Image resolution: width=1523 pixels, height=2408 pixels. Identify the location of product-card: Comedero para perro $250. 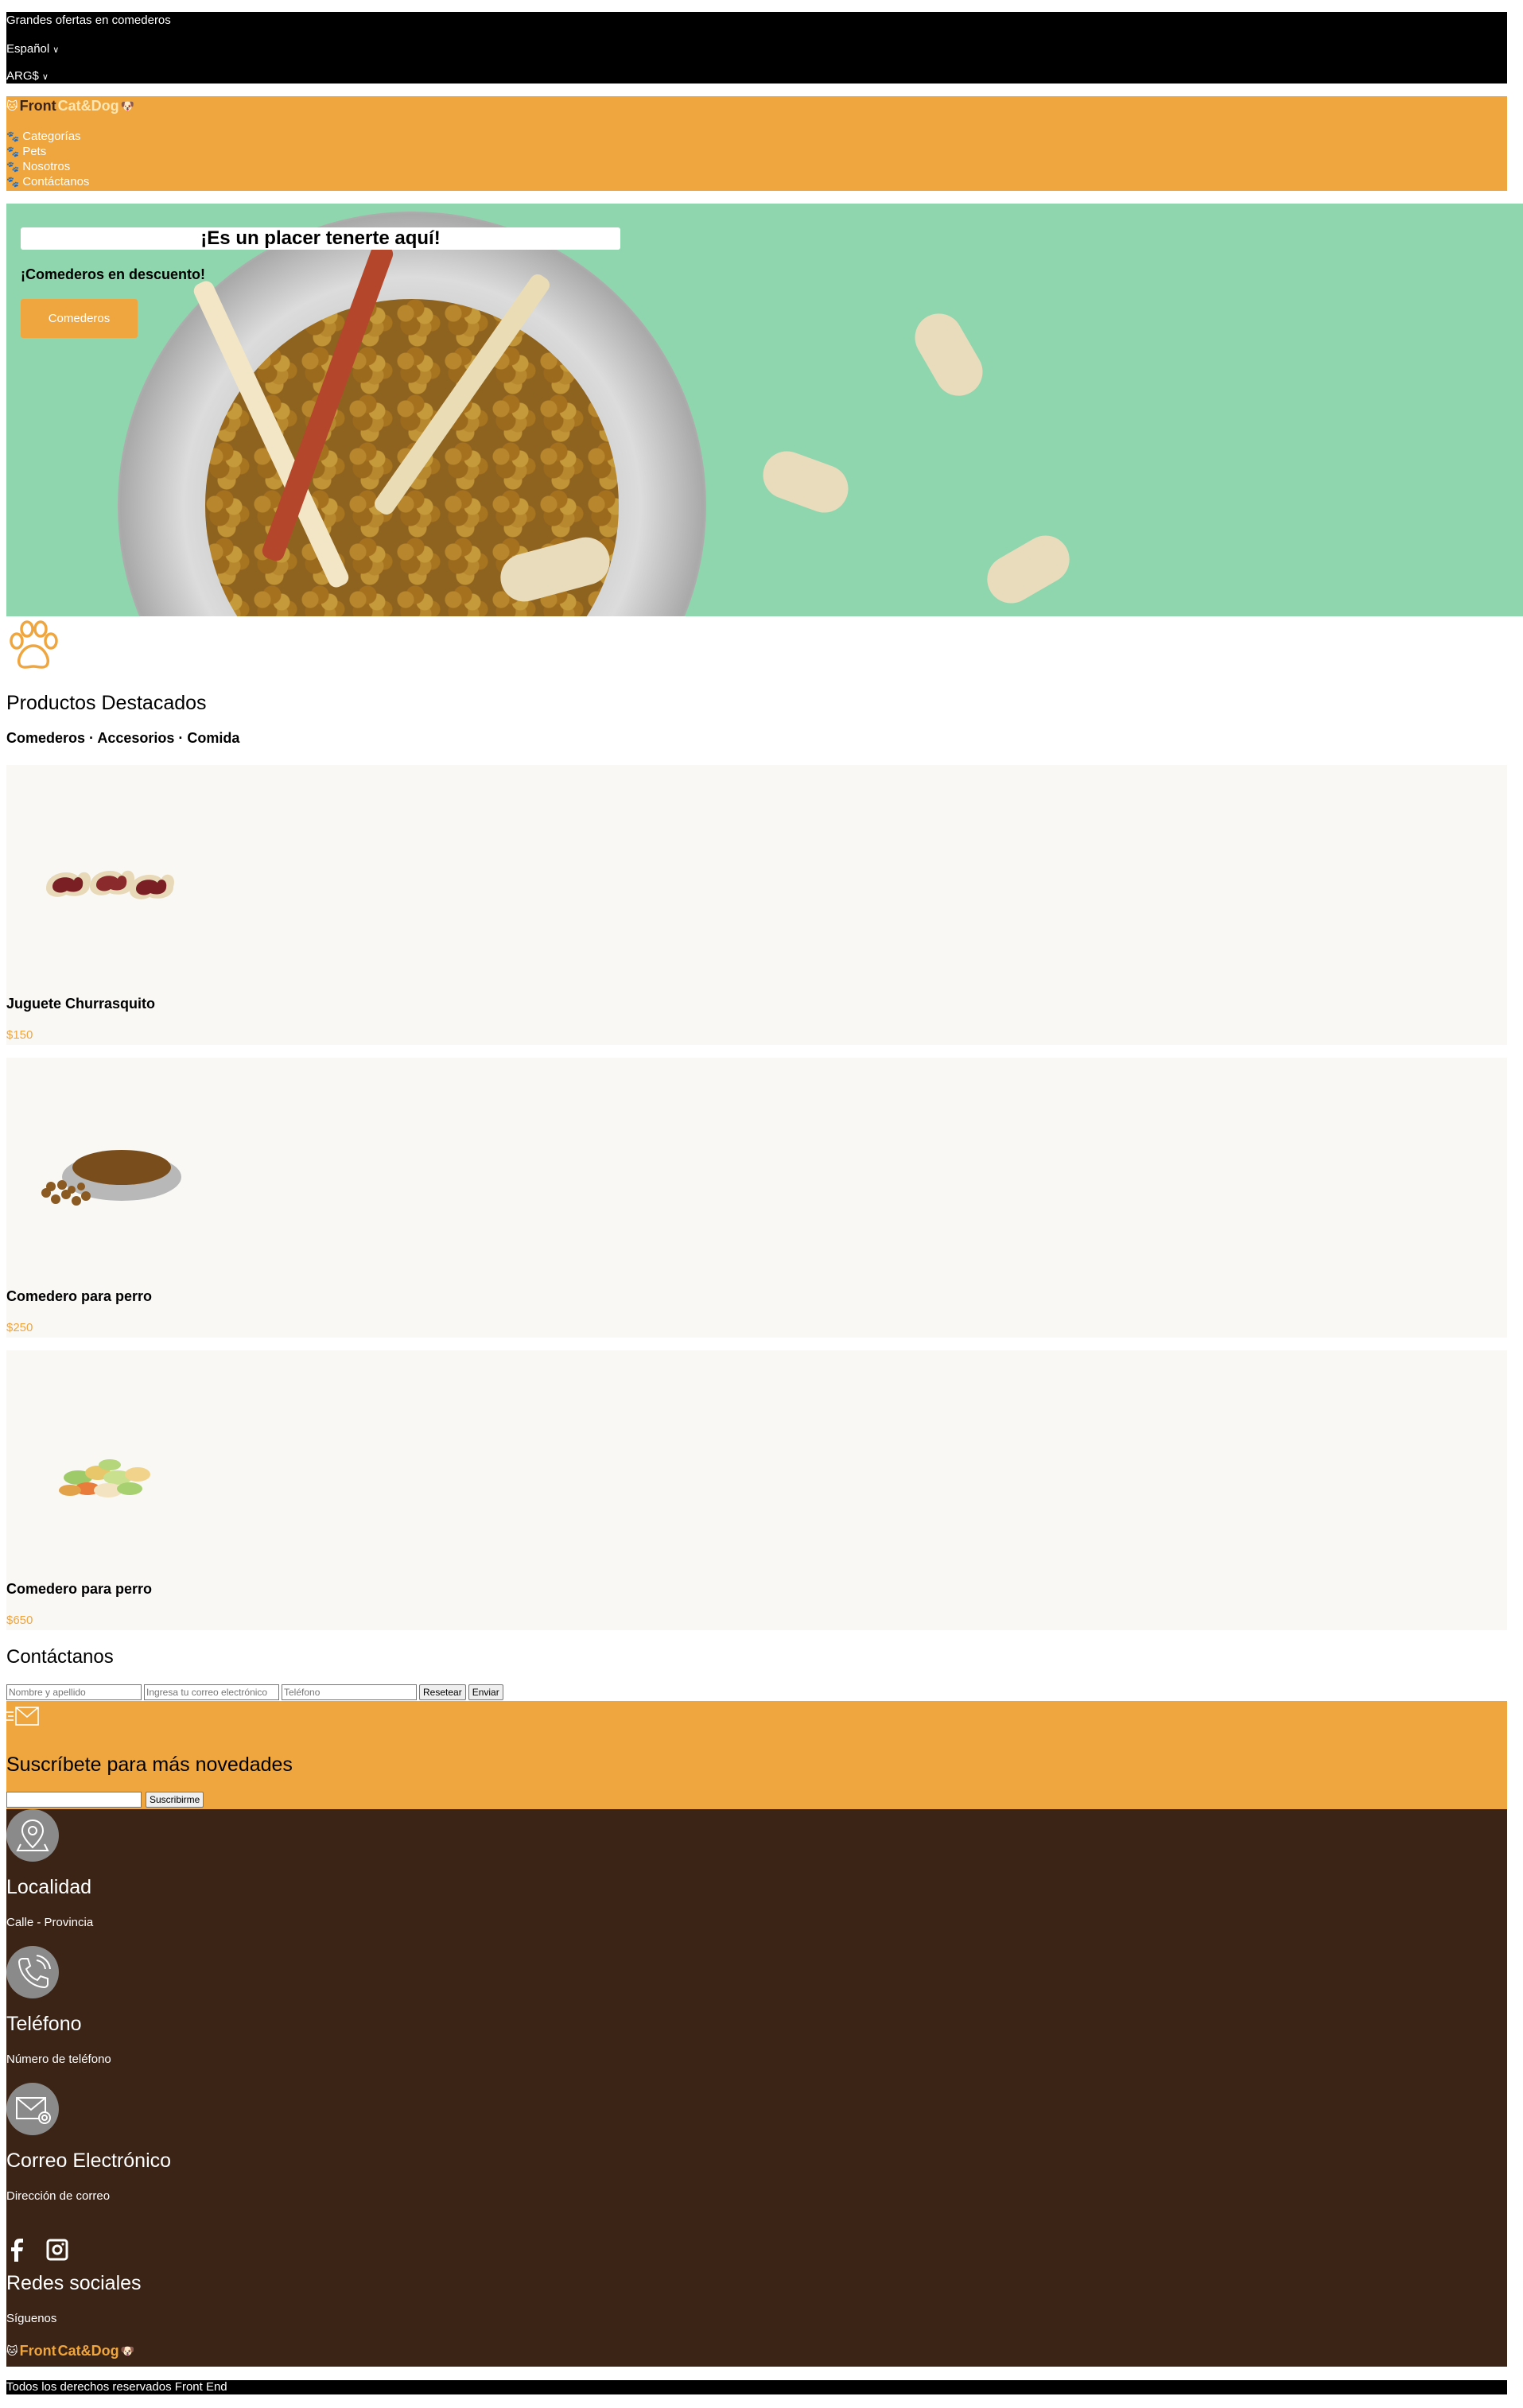
(756, 1198).